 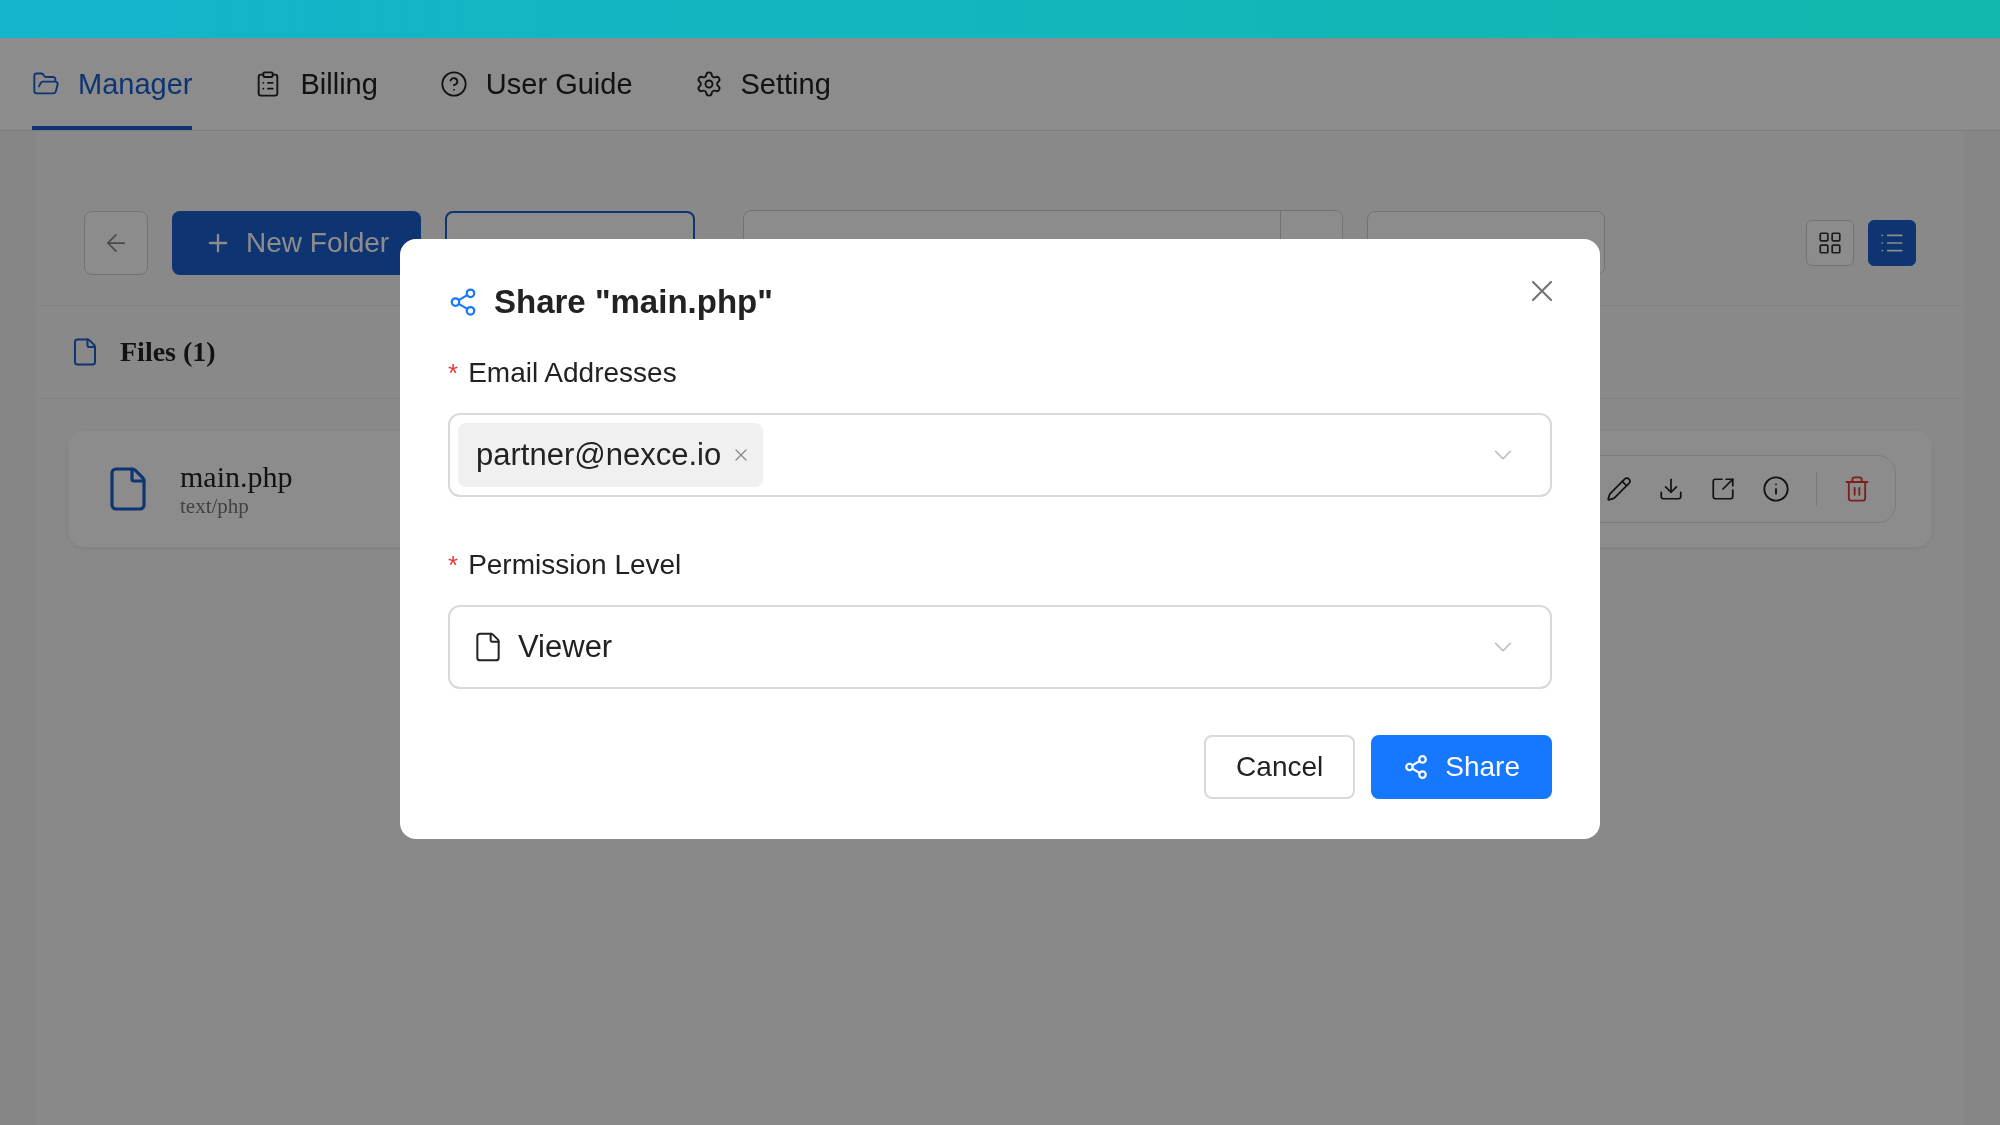 What do you see at coordinates (297, 243) in the screenshot?
I see `new-folder-button: New Folder` at bounding box center [297, 243].